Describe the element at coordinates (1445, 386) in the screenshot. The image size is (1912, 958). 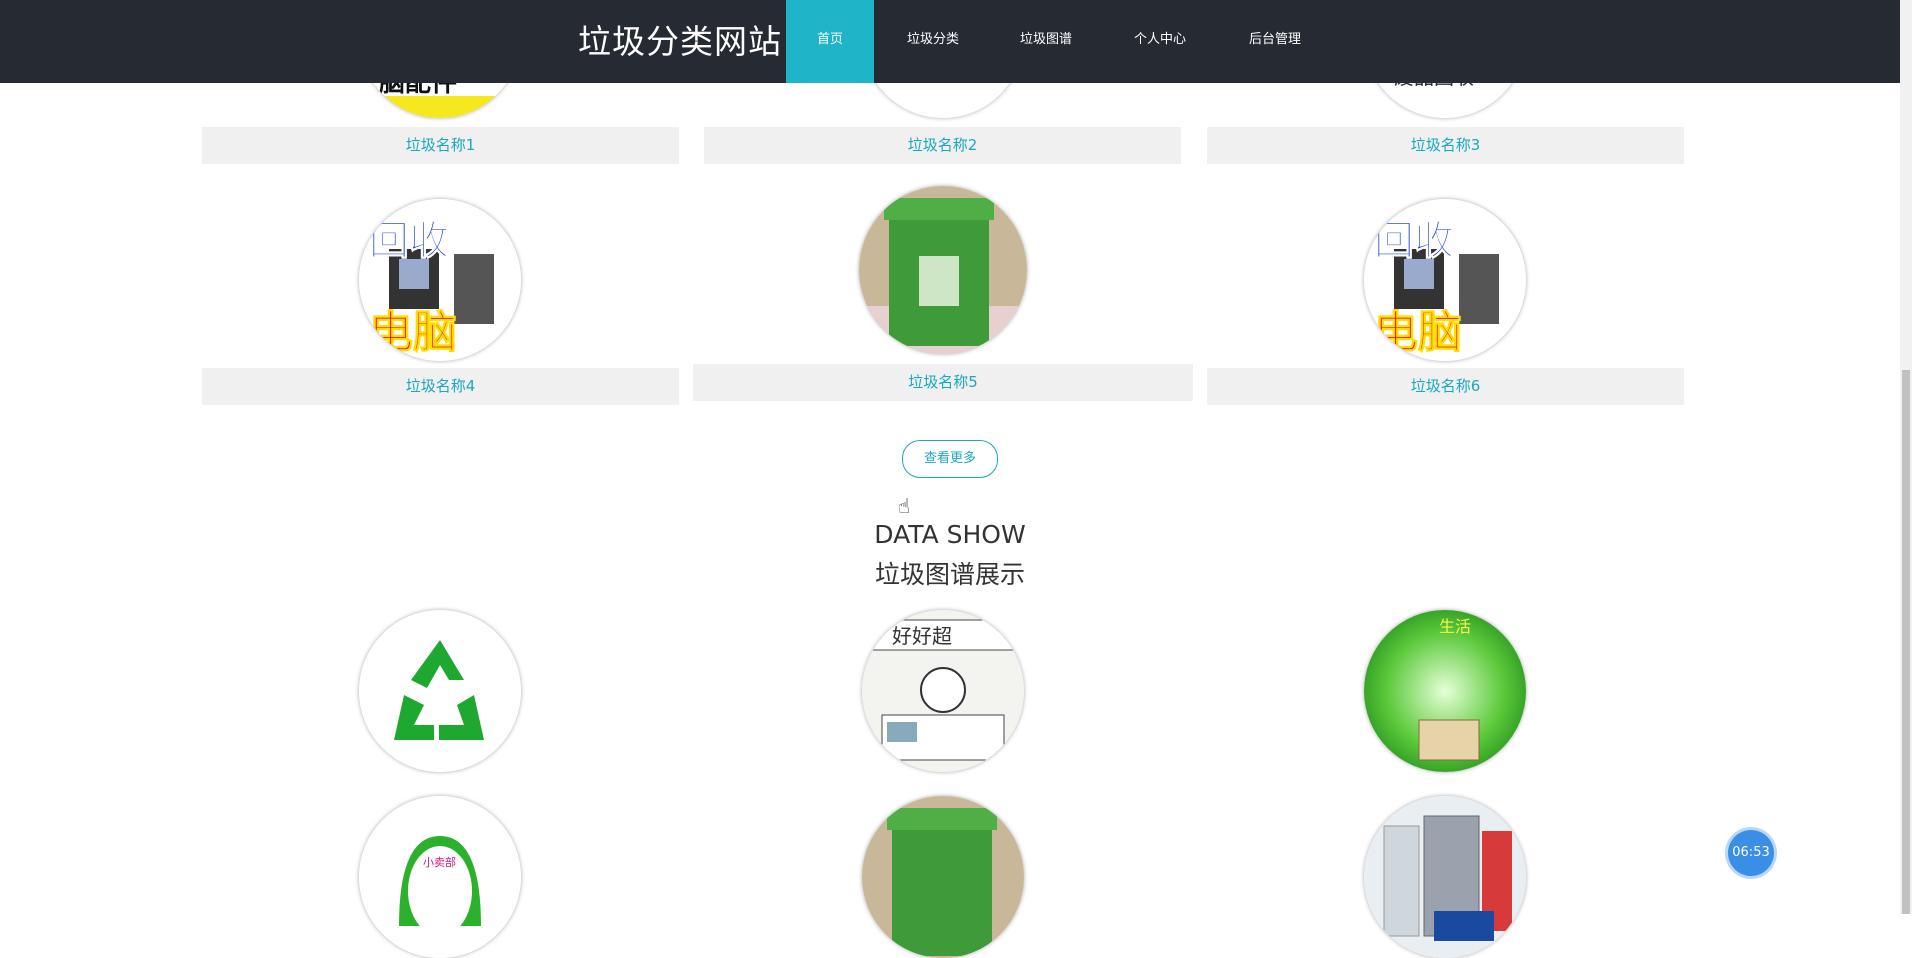
I see `item-6-caption: 垃圾名称6` at that location.